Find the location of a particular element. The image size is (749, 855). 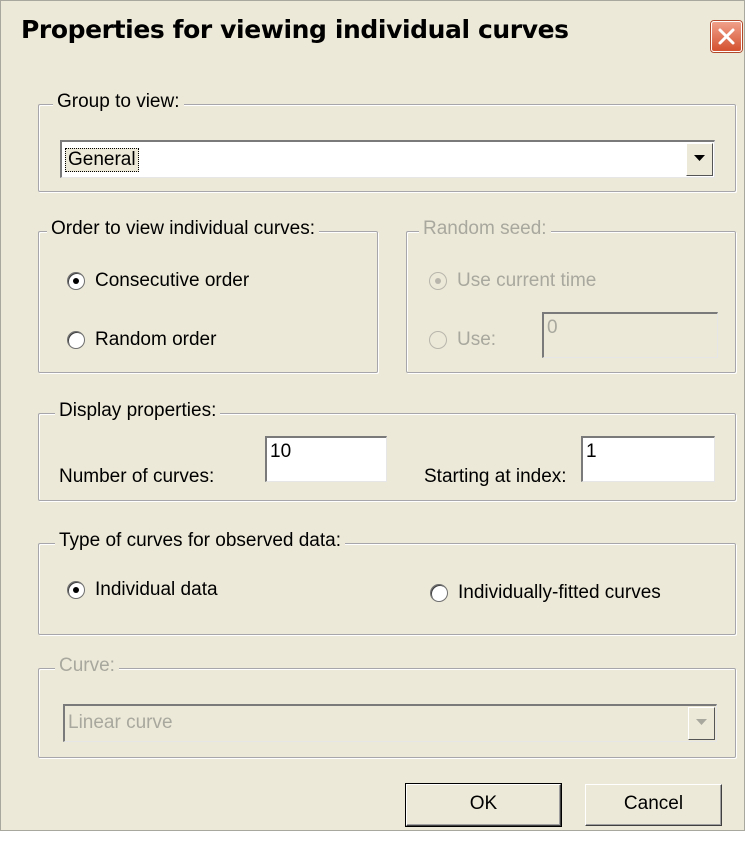

random-seed-box: Random seed: Use current time Use: 0 is located at coordinates (571, 295).